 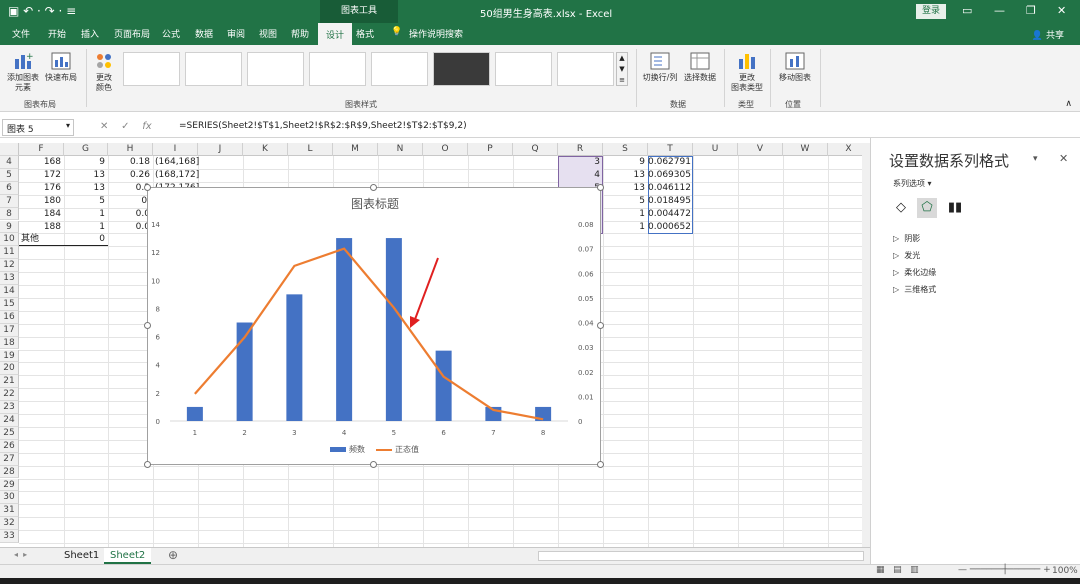 What do you see at coordinates (129, 214) in the screenshot?
I see `cell-h8: 0.0` at bounding box center [129, 214].